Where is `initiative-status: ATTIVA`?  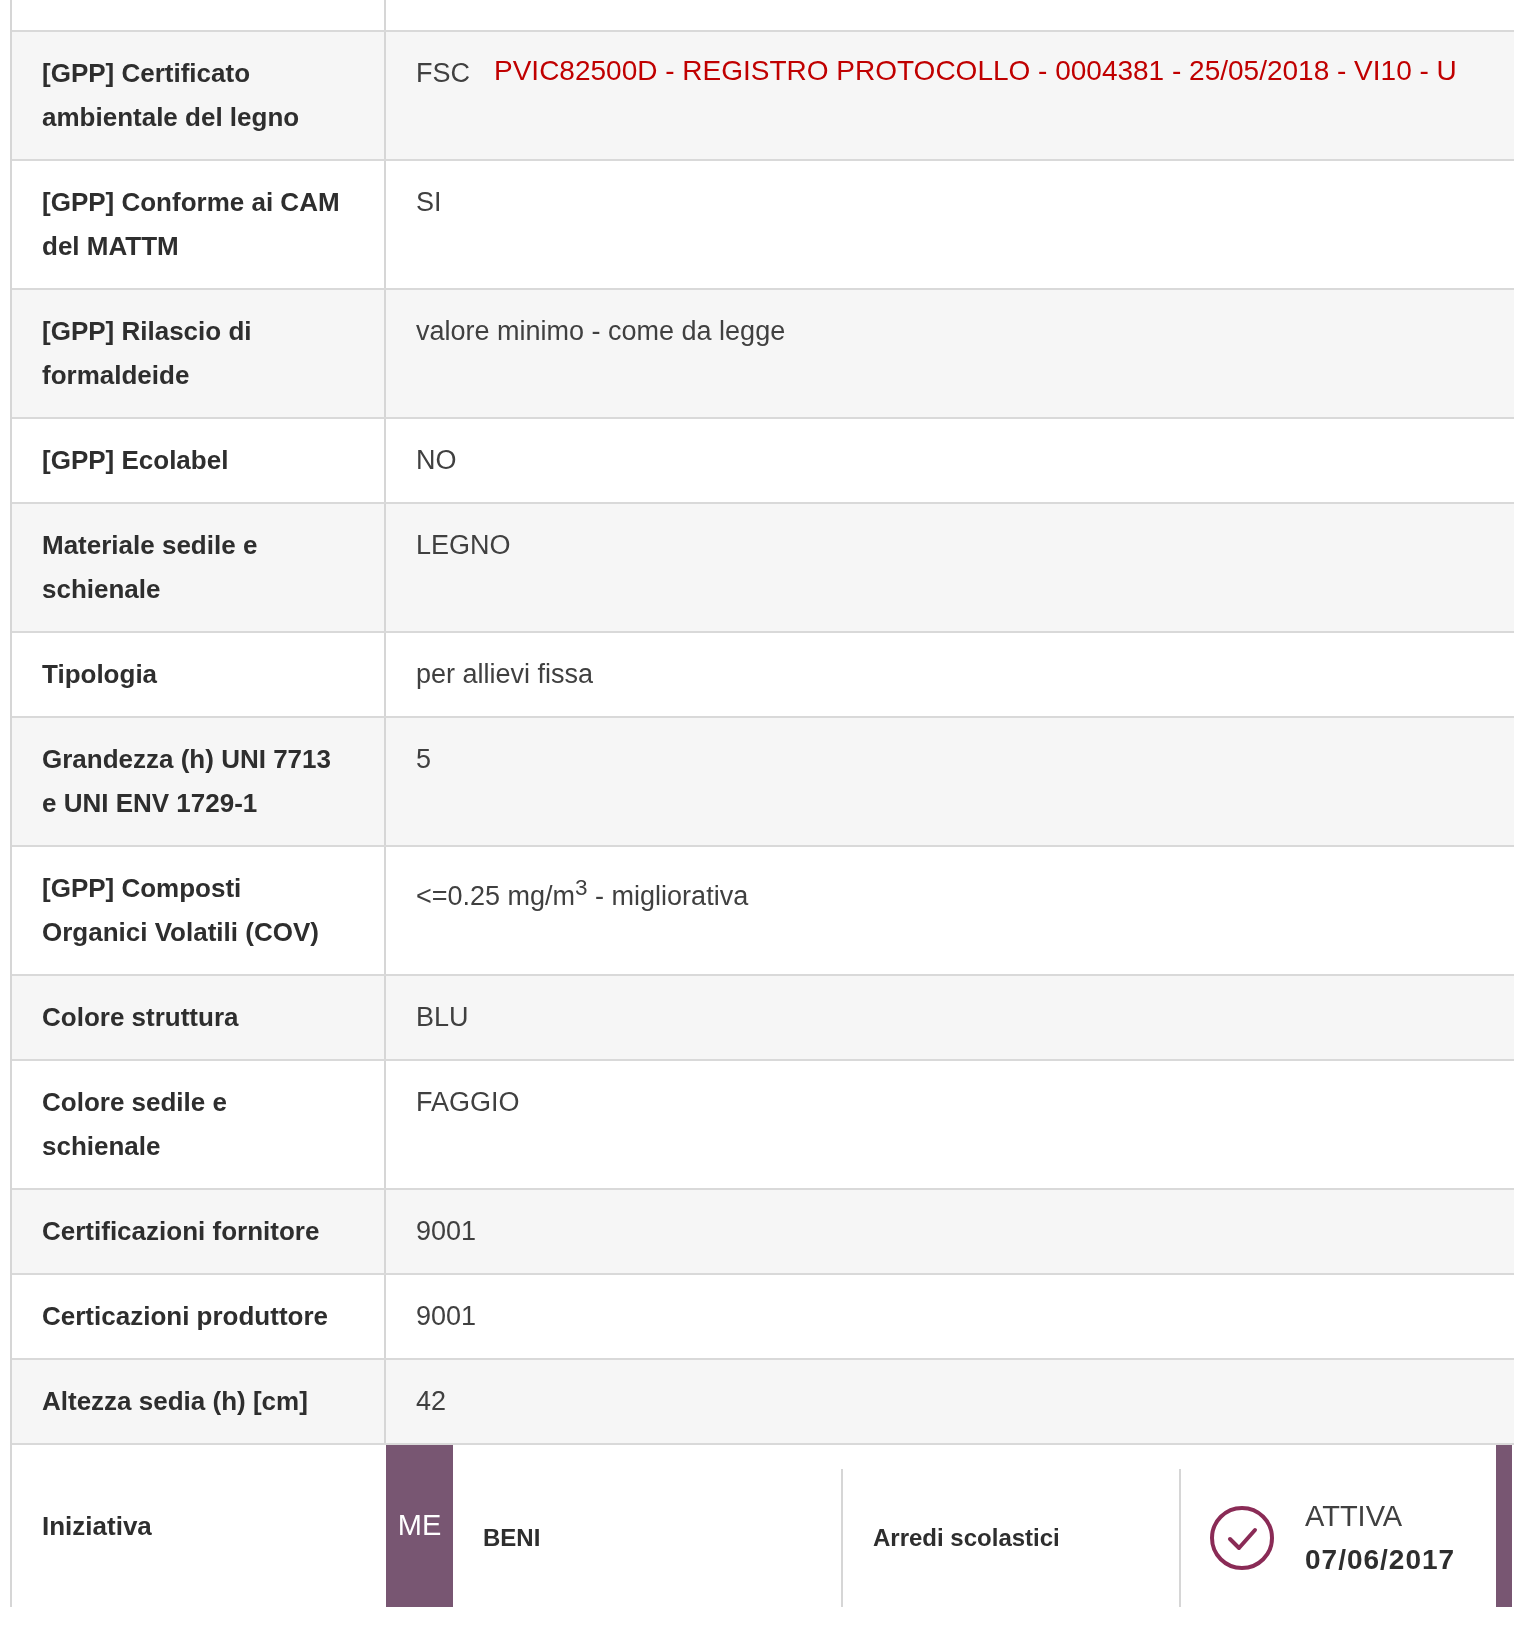
initiative-status: ATTIVA is located at coordinates (1354, 1516).